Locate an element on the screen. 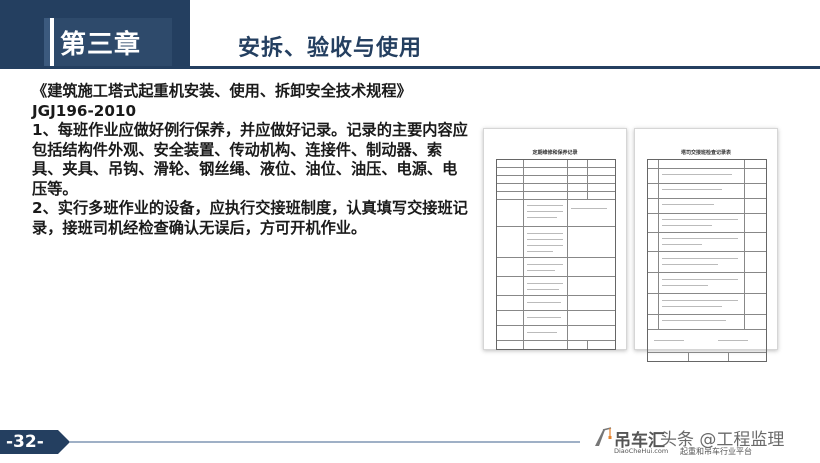 The height and width of the screenshot is (463, 820). maintenance-record-image: 定期维修和保养记录 is located at coordinates (555, 239).